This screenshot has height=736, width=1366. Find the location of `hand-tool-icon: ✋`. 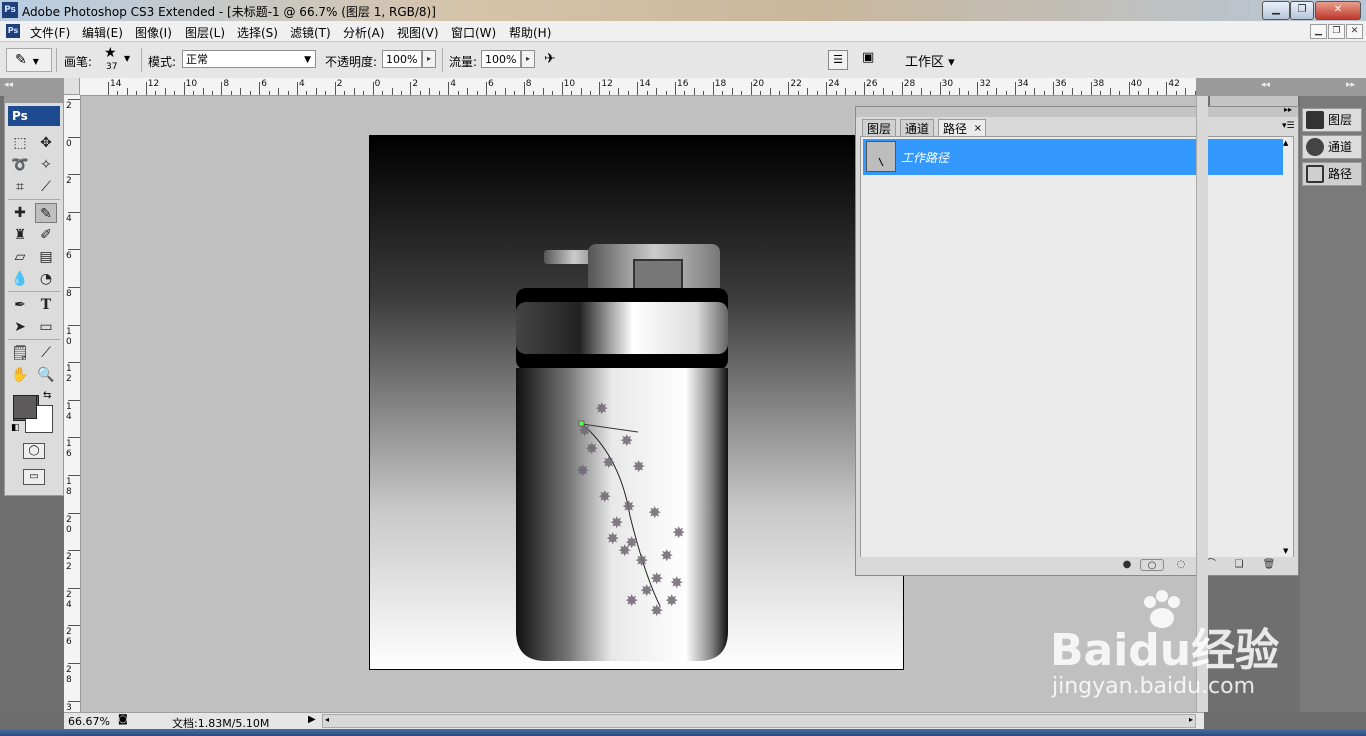

hand-tool-icon: ✋ is located at coordinates (20, 375).